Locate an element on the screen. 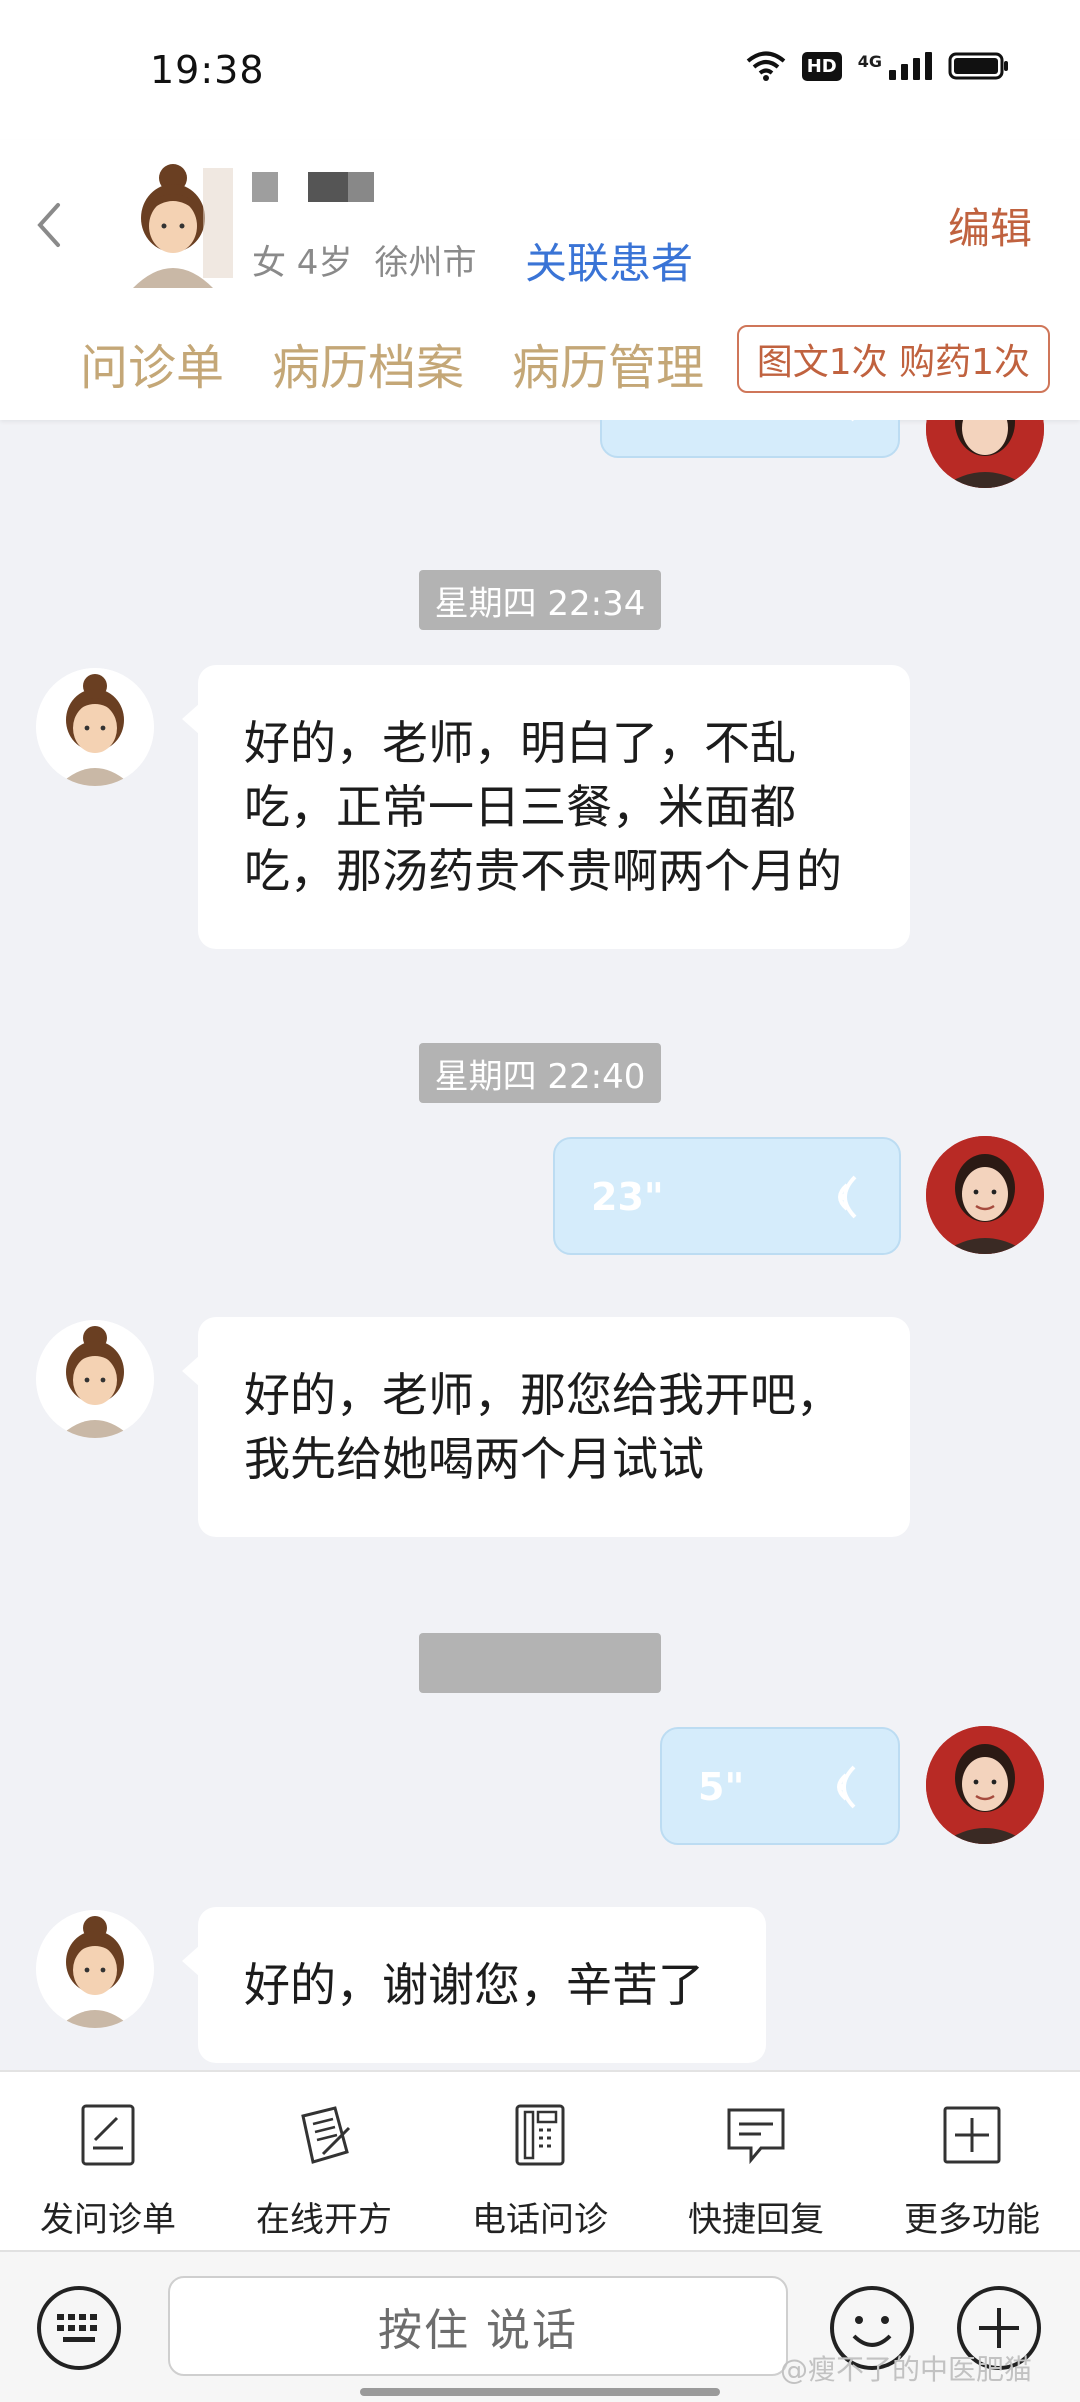 This screenshot has height=2402, width=1080. wifi-icon is located at coordinates (765, 66).